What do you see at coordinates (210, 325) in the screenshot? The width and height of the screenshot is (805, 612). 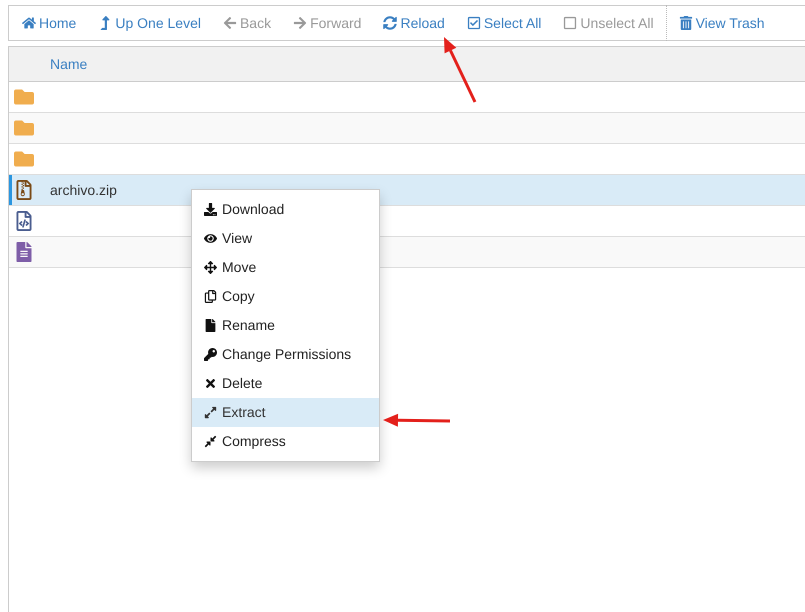 I see `file-icon` at bounding box center [210, 325].